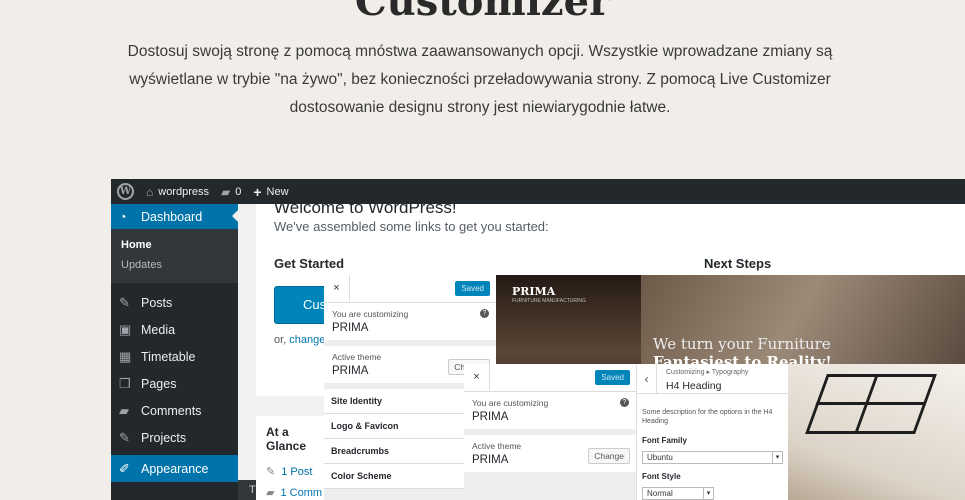 The width and height of the screenshot is (965, 500). What do you see at coordinates (150, 191) in the screenshot?
I see `home-icon: ⌂` at bounding box center [150, 191].